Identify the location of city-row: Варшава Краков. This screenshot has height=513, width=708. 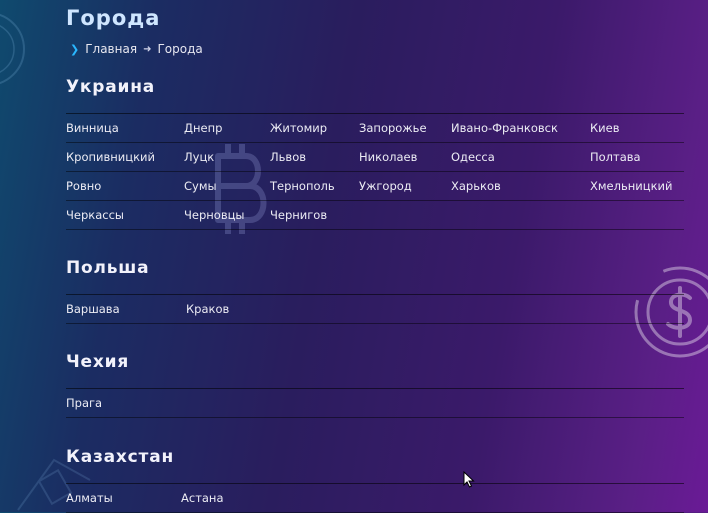
(375, 309).